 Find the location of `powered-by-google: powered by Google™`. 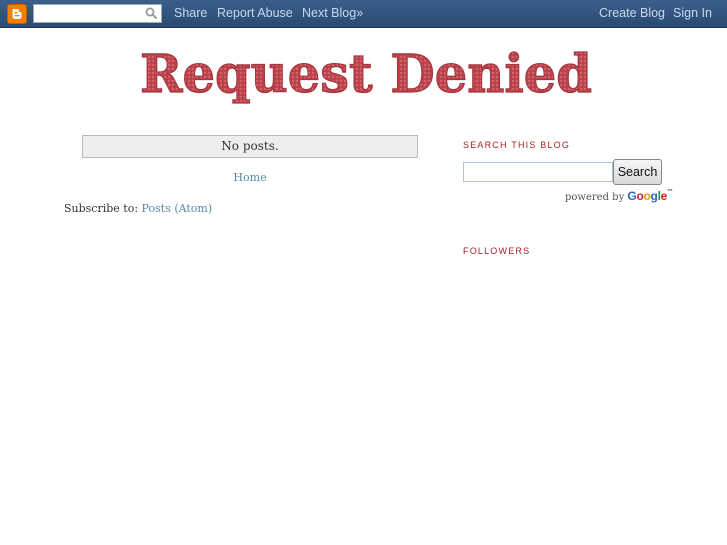

powered-by-google: powered by Google™ is located at coordinates (619, 196).